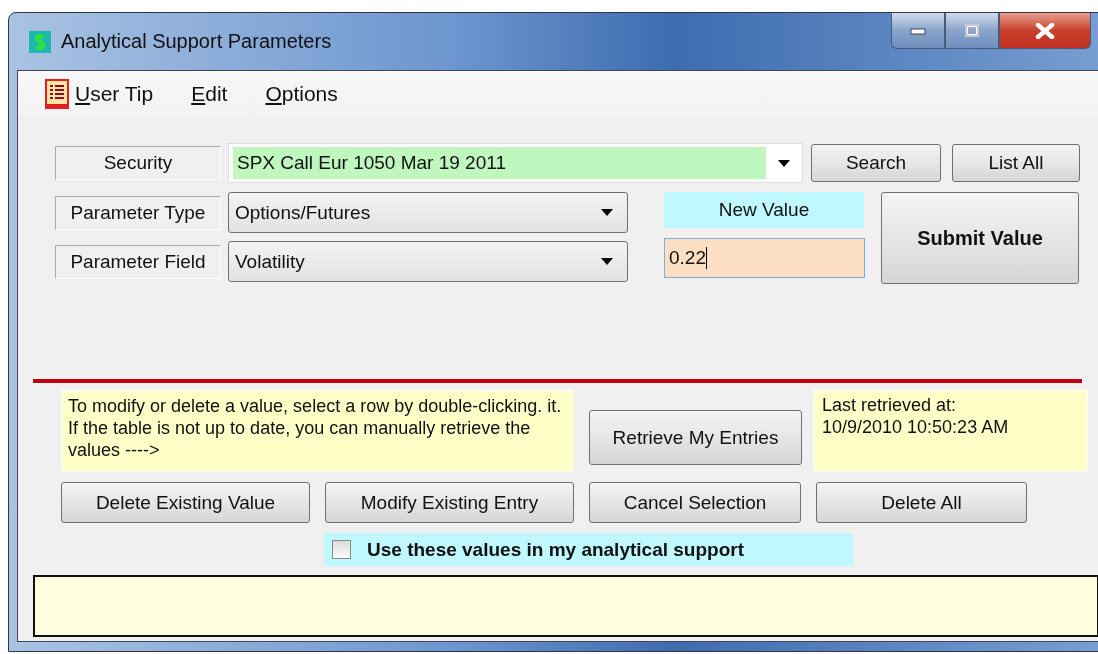 The height and width of the screenshot is (654, 1098). I want to click on parameter-label: Parameter Type, so click(138, 212).